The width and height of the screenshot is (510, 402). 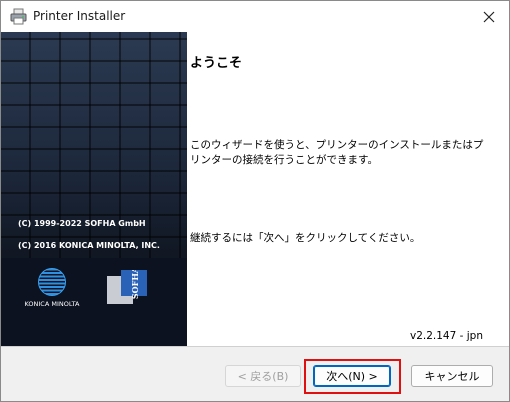 What do you see at coordinates (263, 376) in the screenshot?
I see `back-button: < 戻る(B)` at bounding box center [263, 376].